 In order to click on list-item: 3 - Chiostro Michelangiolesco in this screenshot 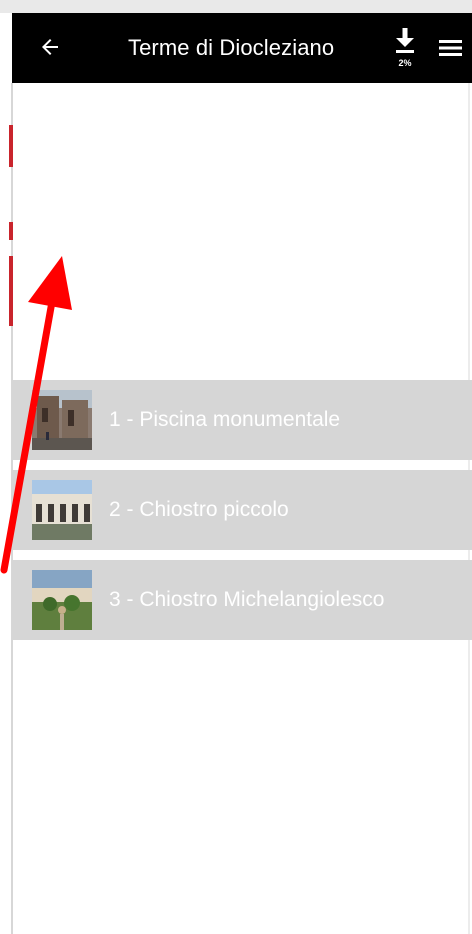, I will do `click(242, 600)`.